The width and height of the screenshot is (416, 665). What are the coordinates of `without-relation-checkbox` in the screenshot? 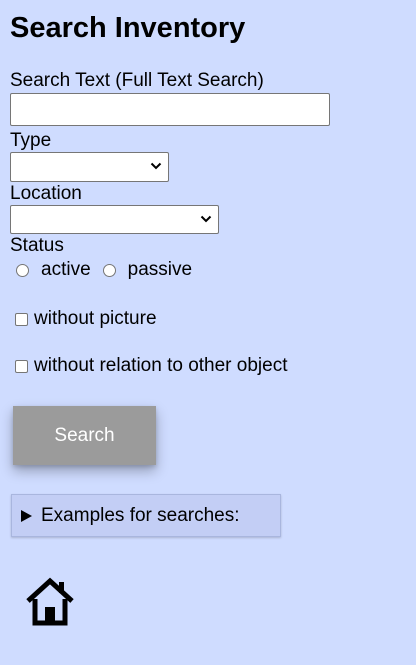 It's located at (21, 366).